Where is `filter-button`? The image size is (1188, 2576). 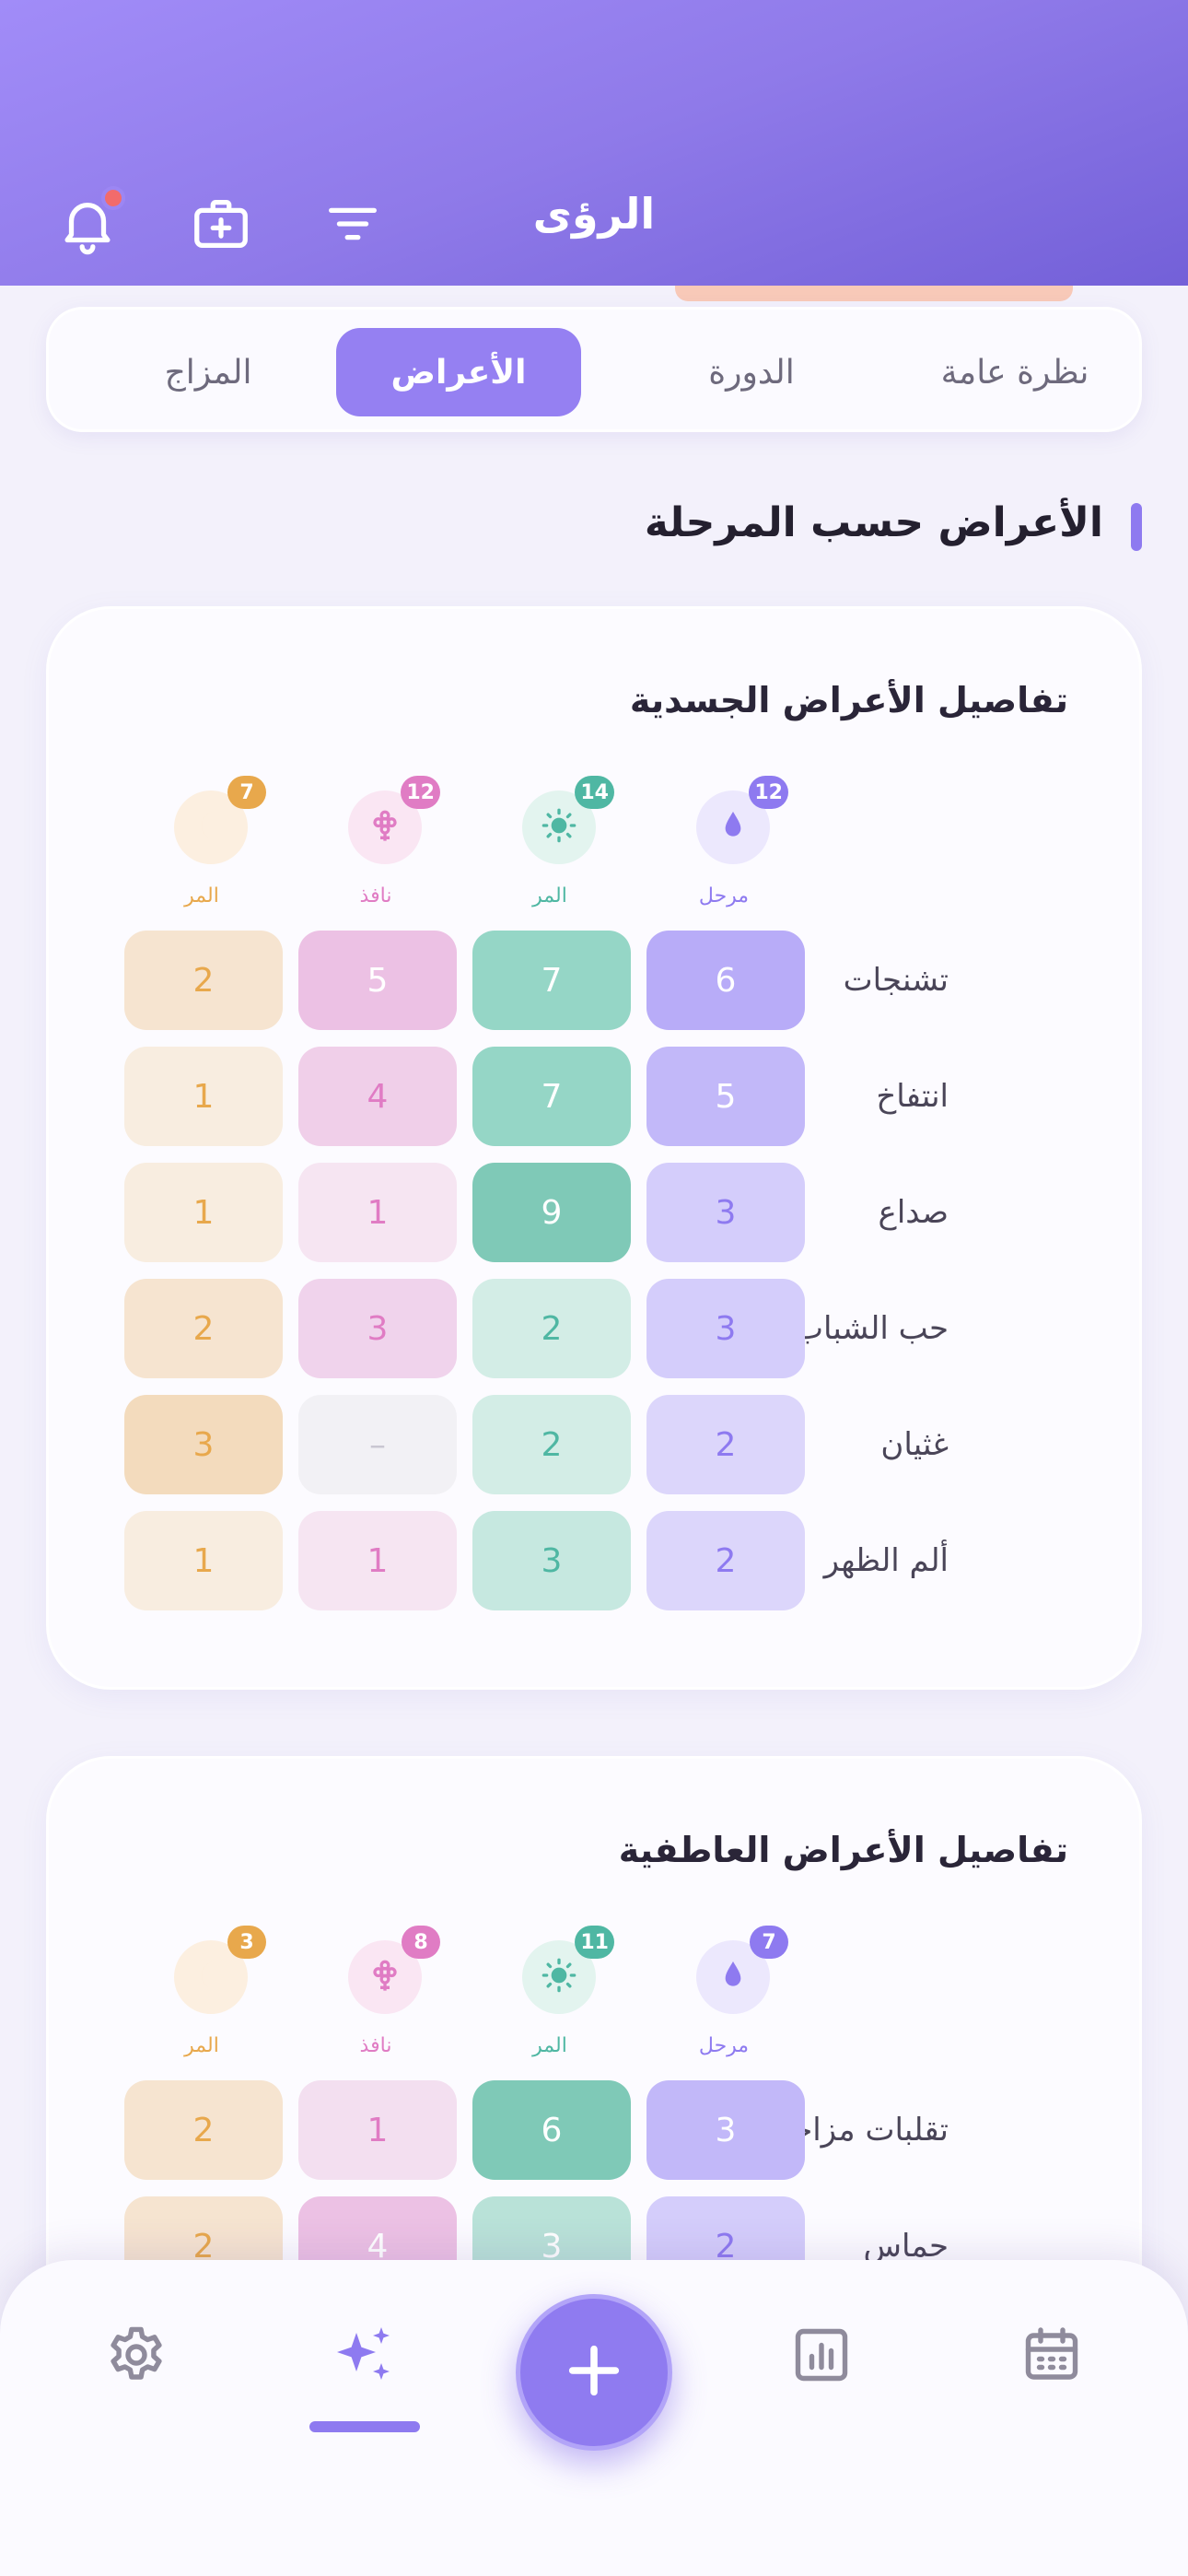 filter-button is located at coordinates (352, 224).